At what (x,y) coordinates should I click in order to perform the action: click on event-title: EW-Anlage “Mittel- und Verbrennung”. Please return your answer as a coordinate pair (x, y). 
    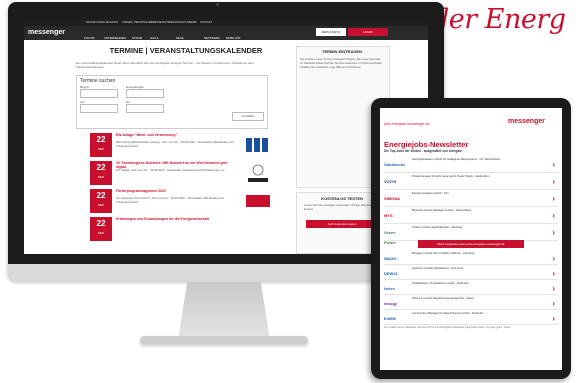
    Looking at the image, I should click on (176, 135).